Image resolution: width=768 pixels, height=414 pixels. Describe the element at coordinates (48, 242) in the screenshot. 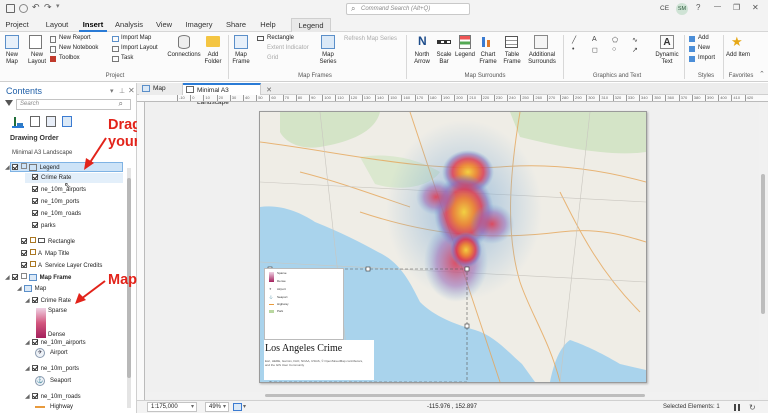

I see `tree-item-rectangle: Rectangle` at that location.